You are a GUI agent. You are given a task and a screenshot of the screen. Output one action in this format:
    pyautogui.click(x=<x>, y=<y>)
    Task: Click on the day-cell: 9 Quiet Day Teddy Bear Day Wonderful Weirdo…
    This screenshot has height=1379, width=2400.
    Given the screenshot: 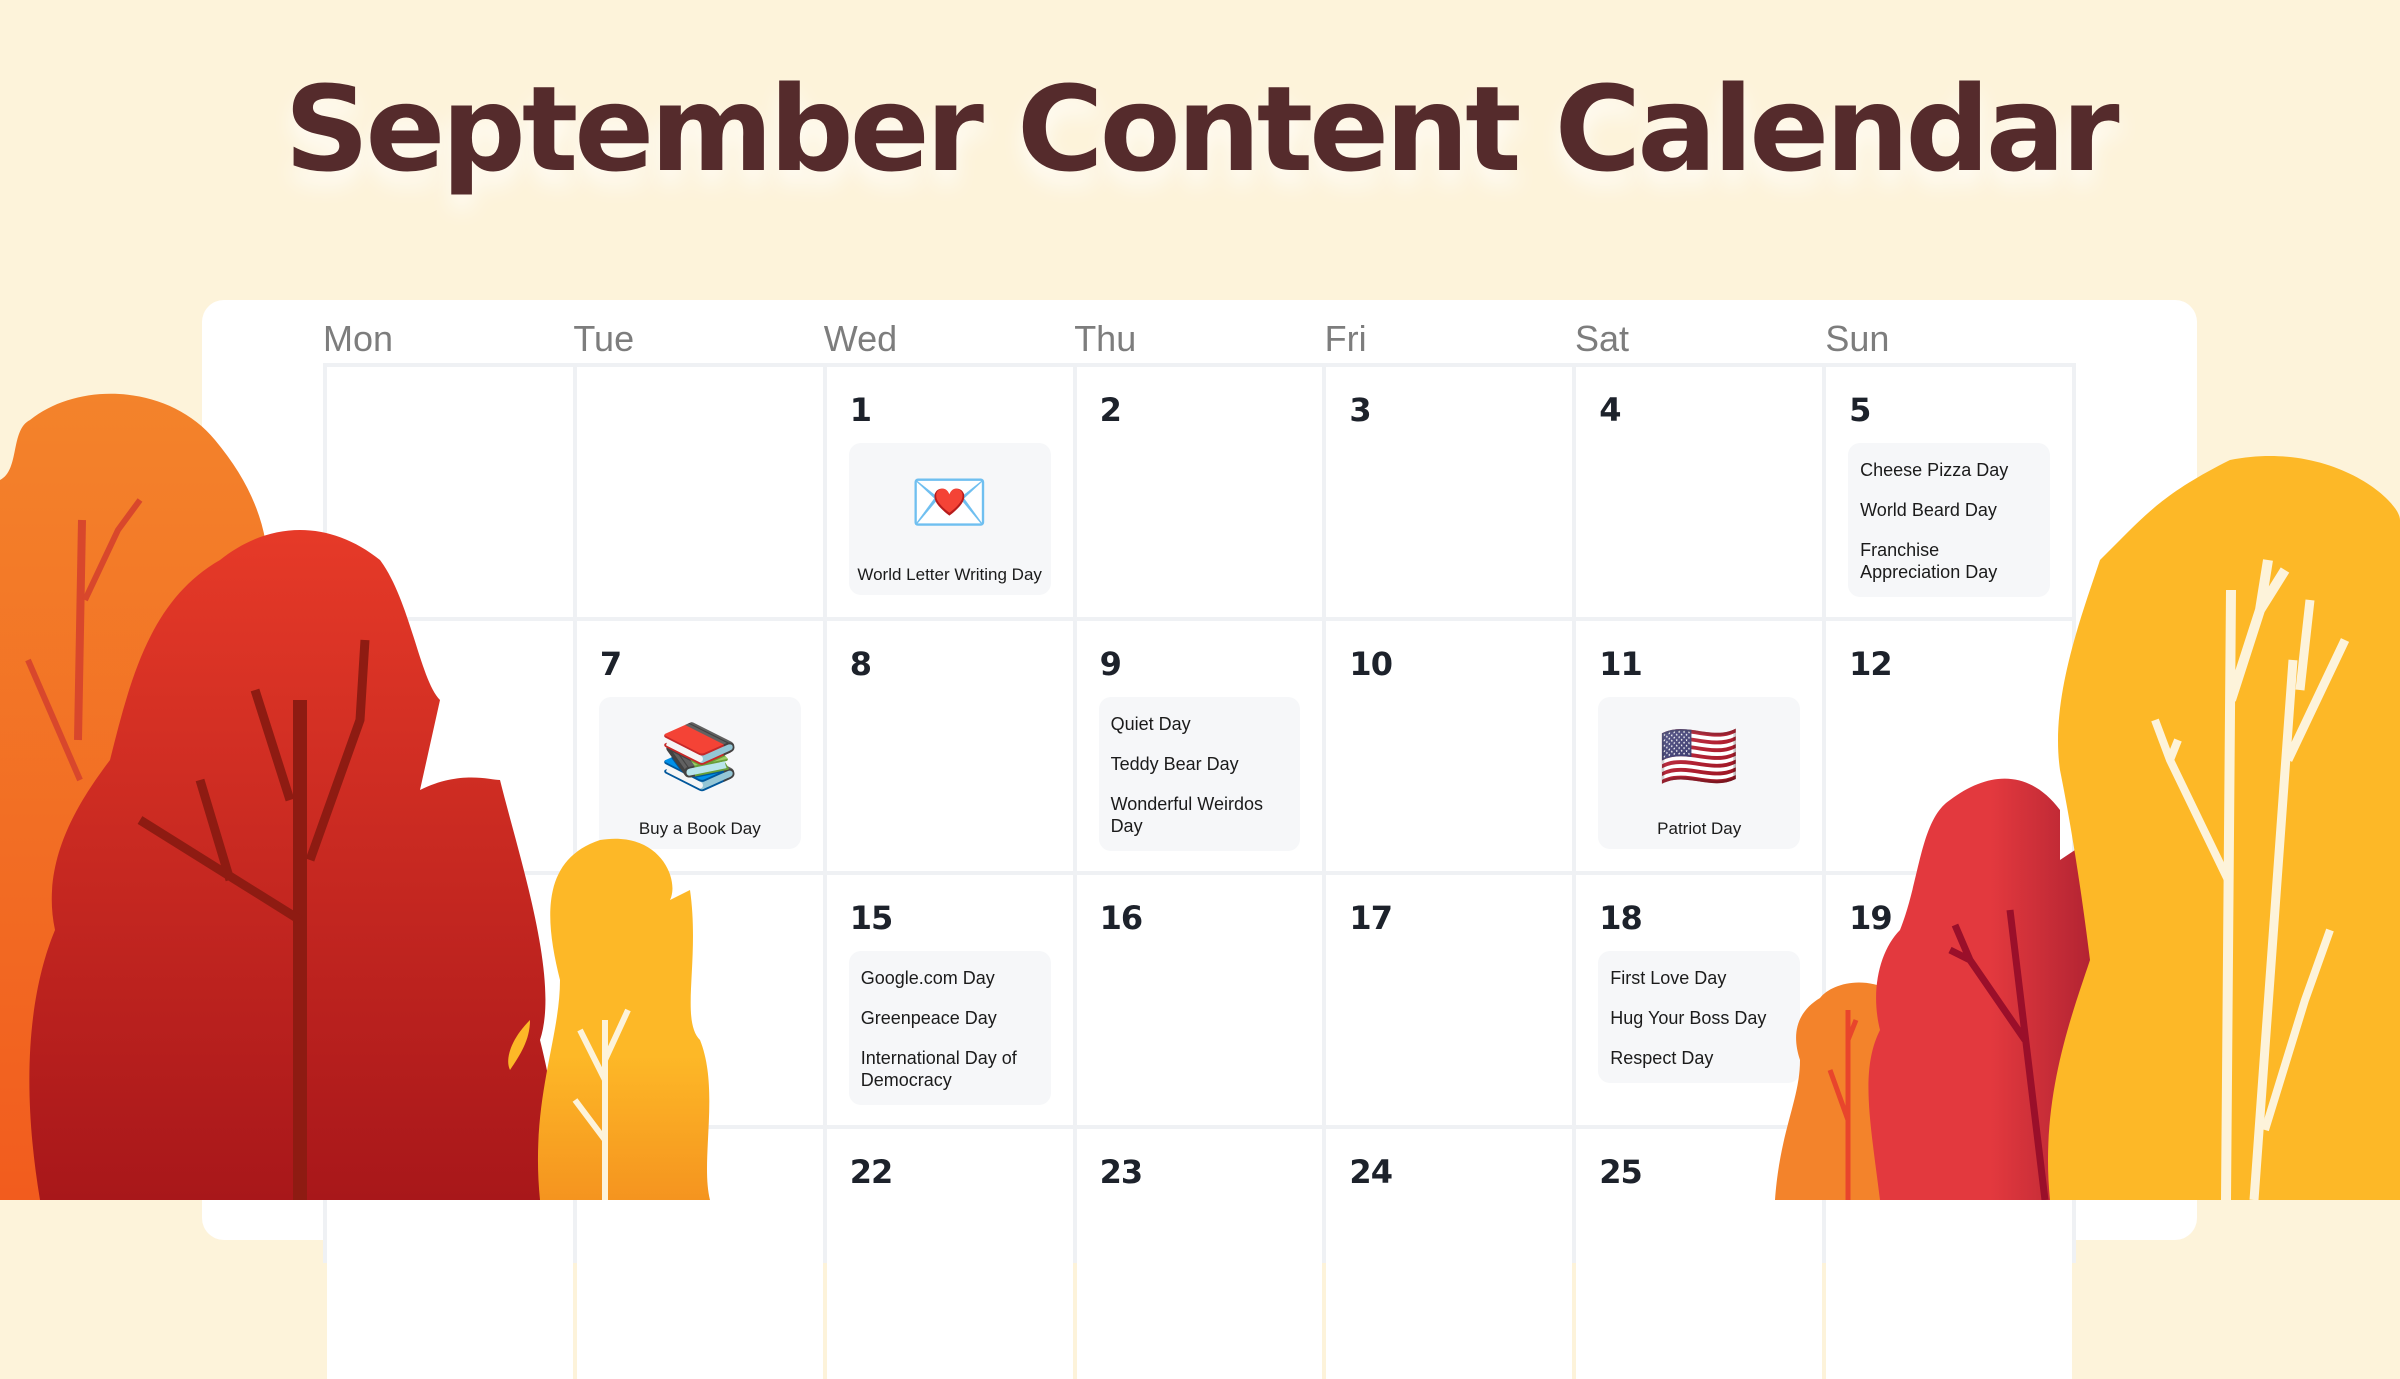 What is the action you would take?
    pyautogui.click(x=1199, y=746)
    